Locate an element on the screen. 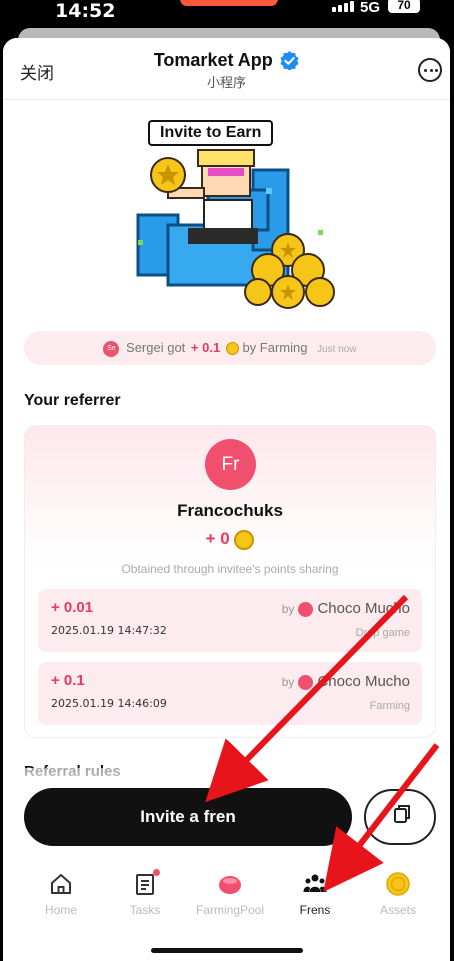 The width and height of the screenshot is (454, 961). activity-ticker: Se Sergei got + 0.1 by Farming Just now is located at coordinates (230, 348).